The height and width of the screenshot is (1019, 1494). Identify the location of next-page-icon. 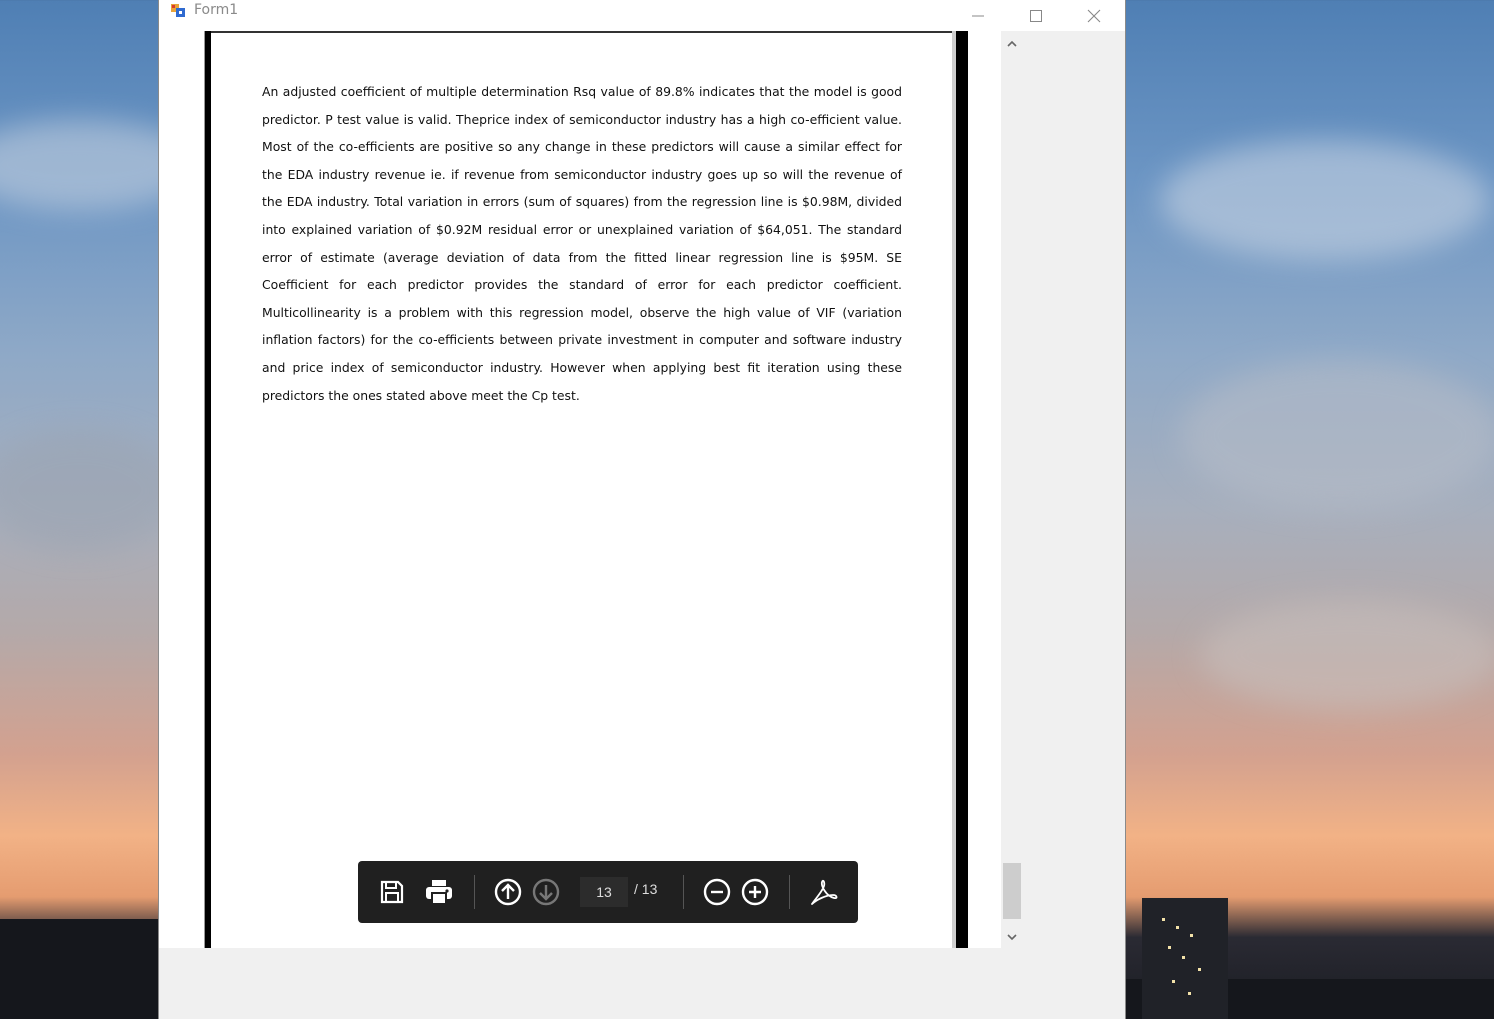
(546, 892).